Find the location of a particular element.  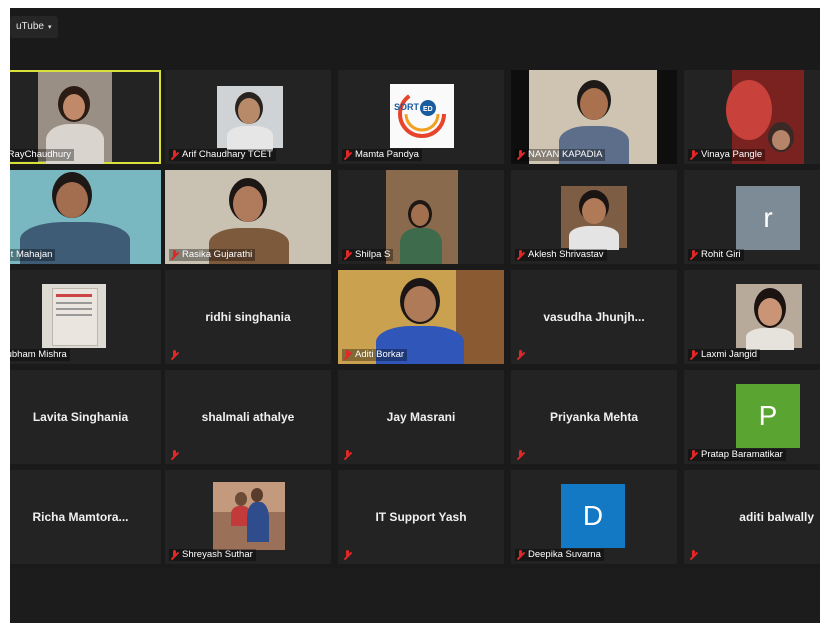

participant-label: Arif Chaudhary TCET is located at coordinates (222, 155).